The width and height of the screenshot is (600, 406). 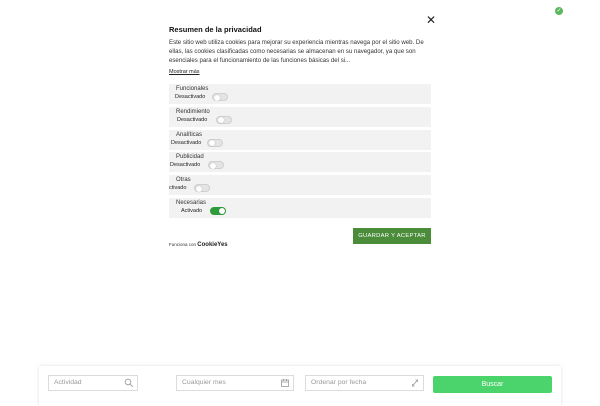 What do you see at coordinates (415, 383) in the screenshot?
I see `sort-icon` at bounding box center [415, 383].